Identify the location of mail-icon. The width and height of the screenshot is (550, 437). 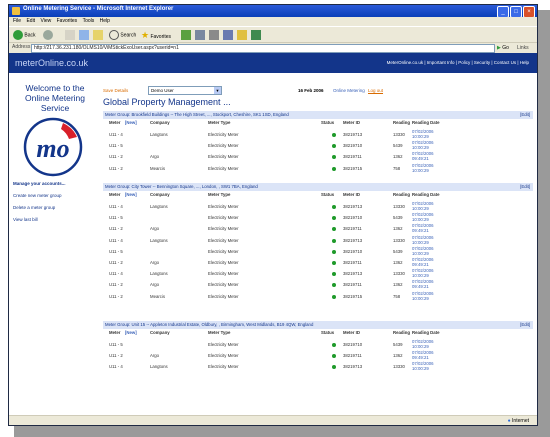
(200, 35).